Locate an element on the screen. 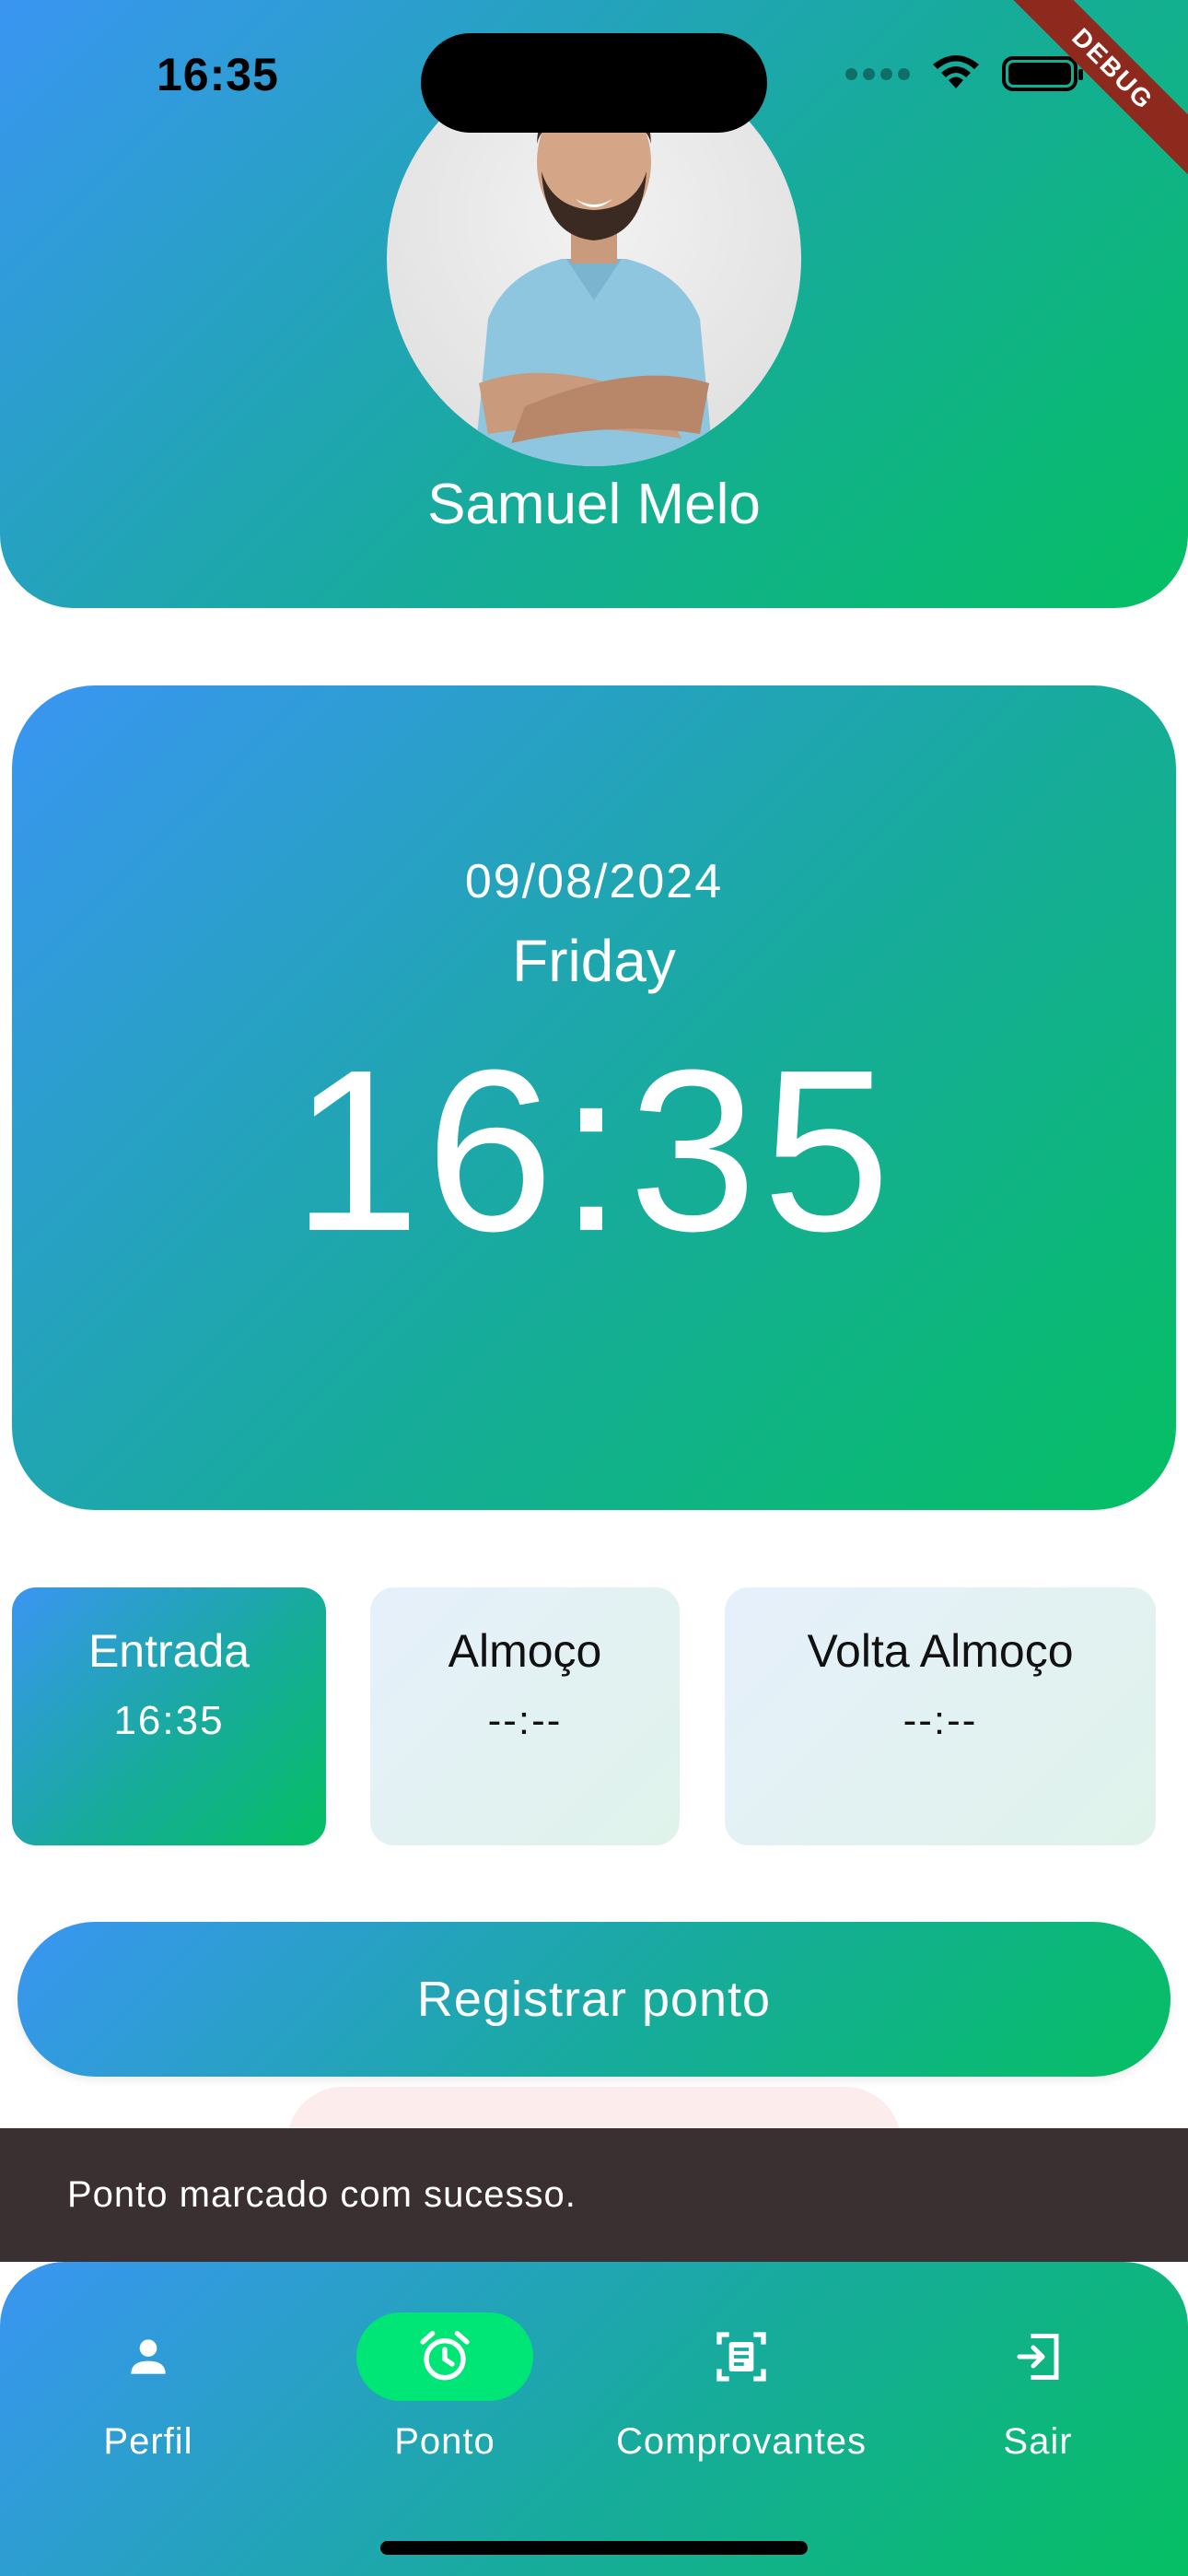 The width and height of the screenshot is (1188, 2576). punch-tile-entrada: Entrada 16:35 is located at coordinates (169, 1716).